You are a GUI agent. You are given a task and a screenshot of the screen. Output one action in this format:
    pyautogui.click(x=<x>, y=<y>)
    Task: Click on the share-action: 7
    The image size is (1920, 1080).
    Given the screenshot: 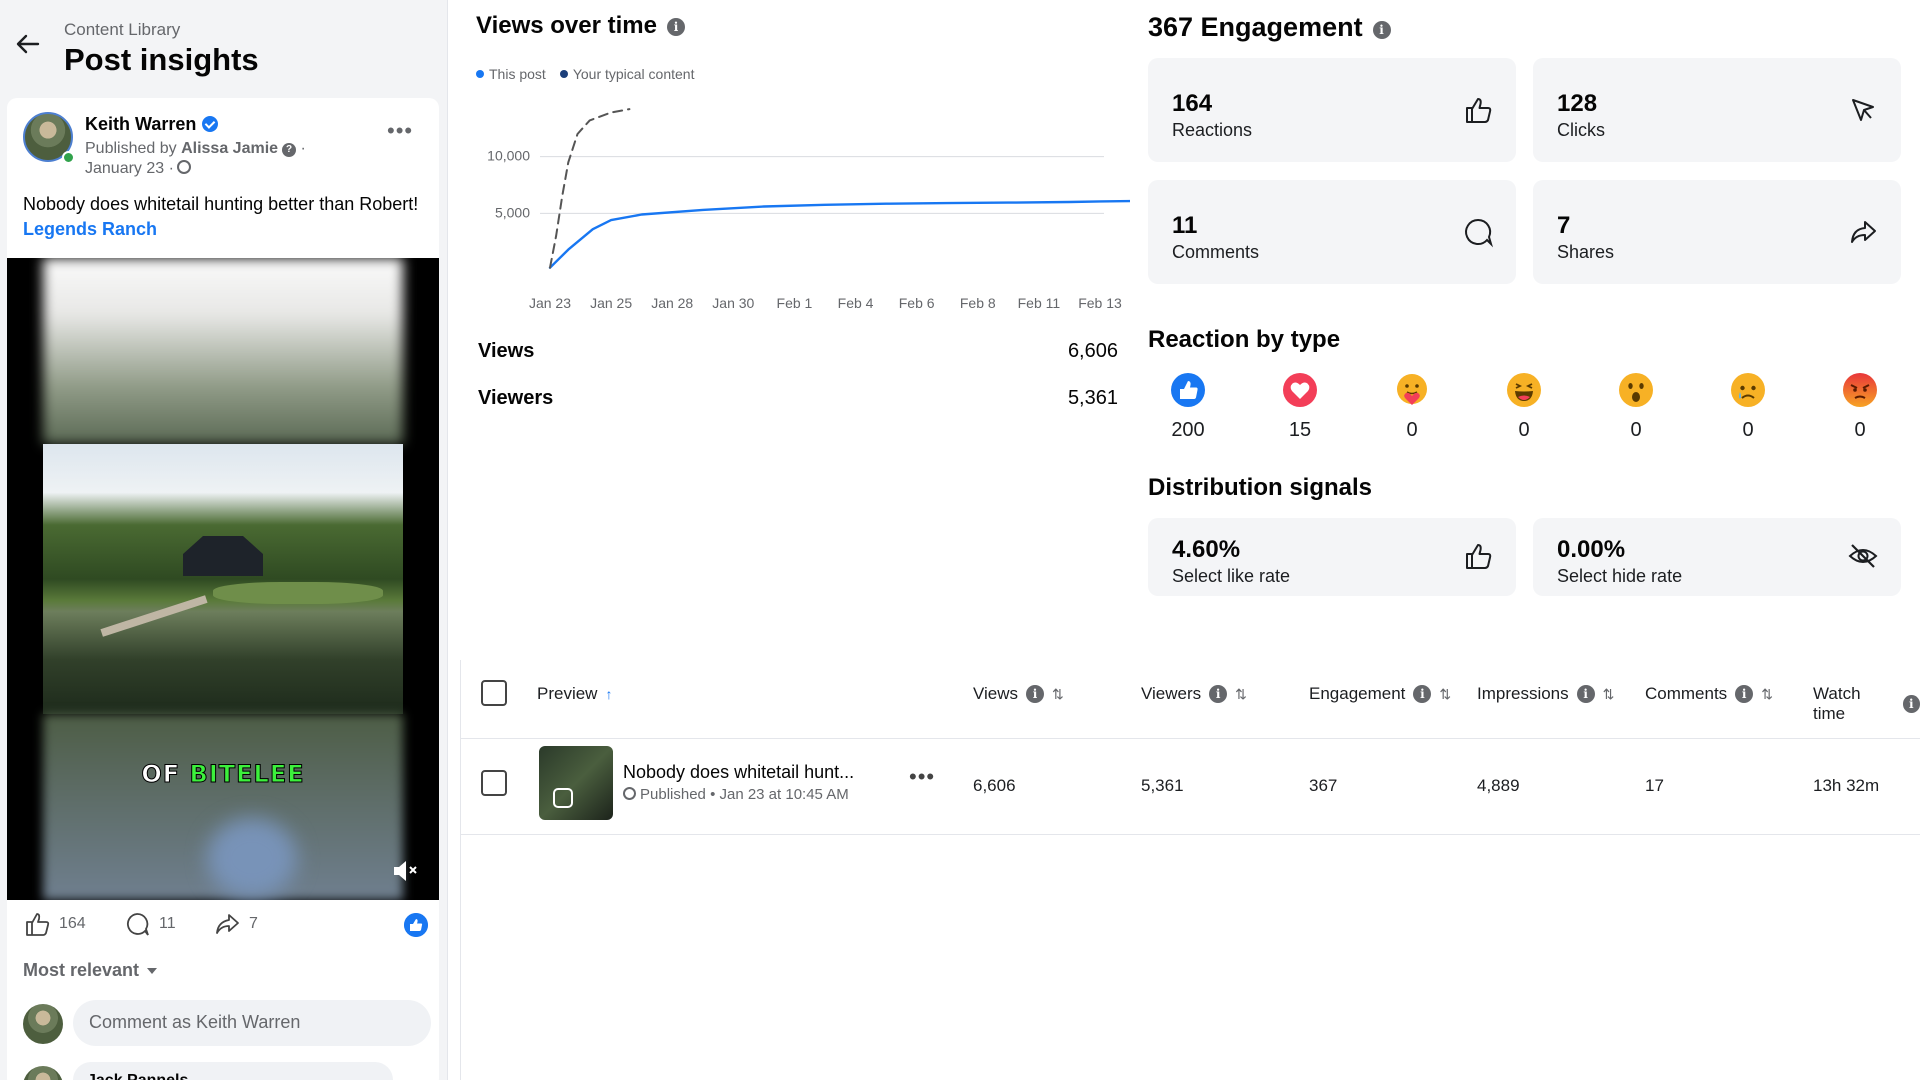 What is the action you would take?
    pyautogui.click(x=235, y=924)
    